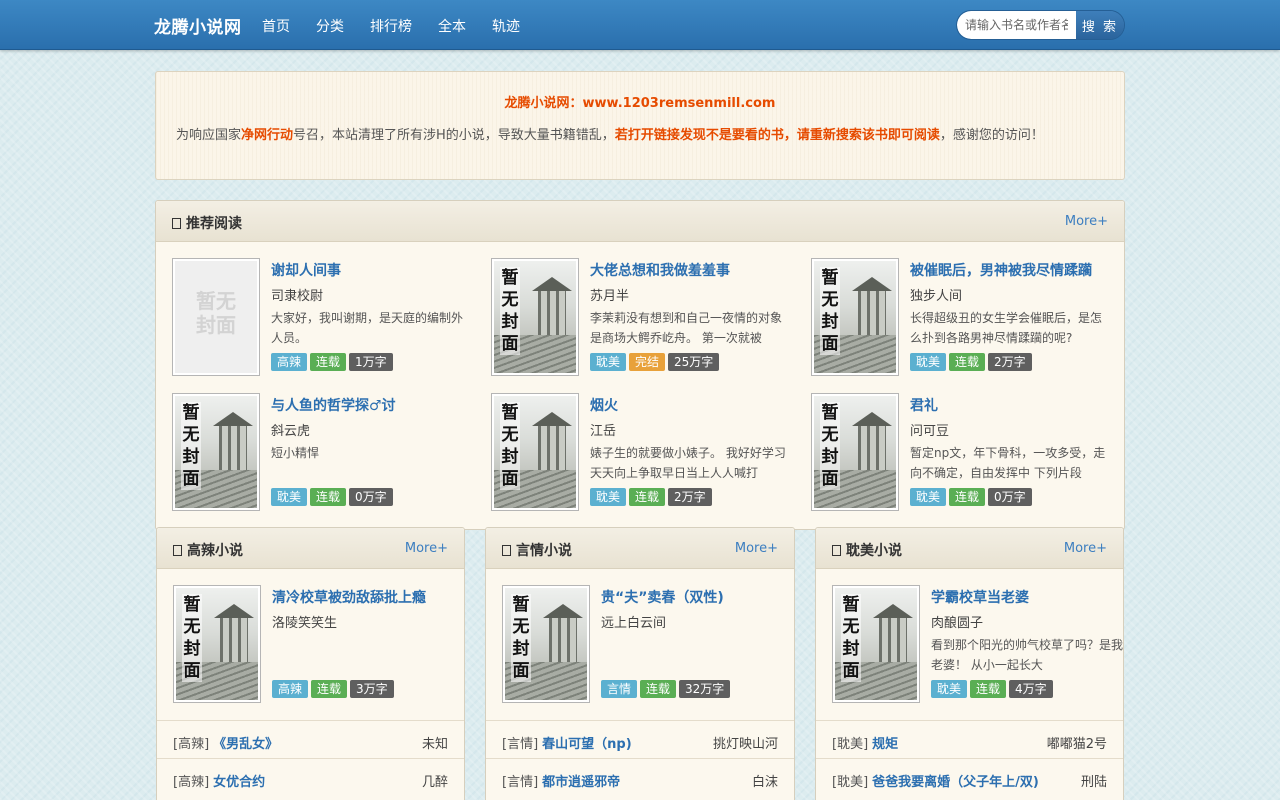 The image size is (1280, 800). What do you see at coordinates (640, 548) in the screenshot?
I see `section-header: 言情小说 More+` at bounding box center [640, 548].